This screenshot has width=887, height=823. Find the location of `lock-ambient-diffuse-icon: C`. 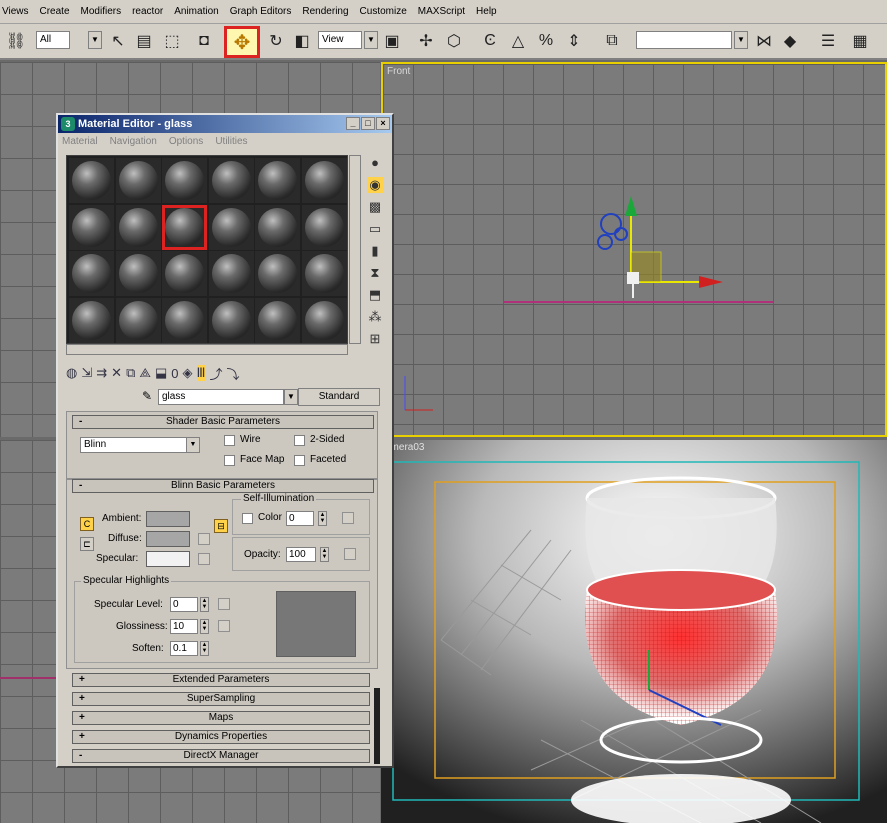

lock-ambient-diffuse-icon: C is located at coordinates (87, 524).